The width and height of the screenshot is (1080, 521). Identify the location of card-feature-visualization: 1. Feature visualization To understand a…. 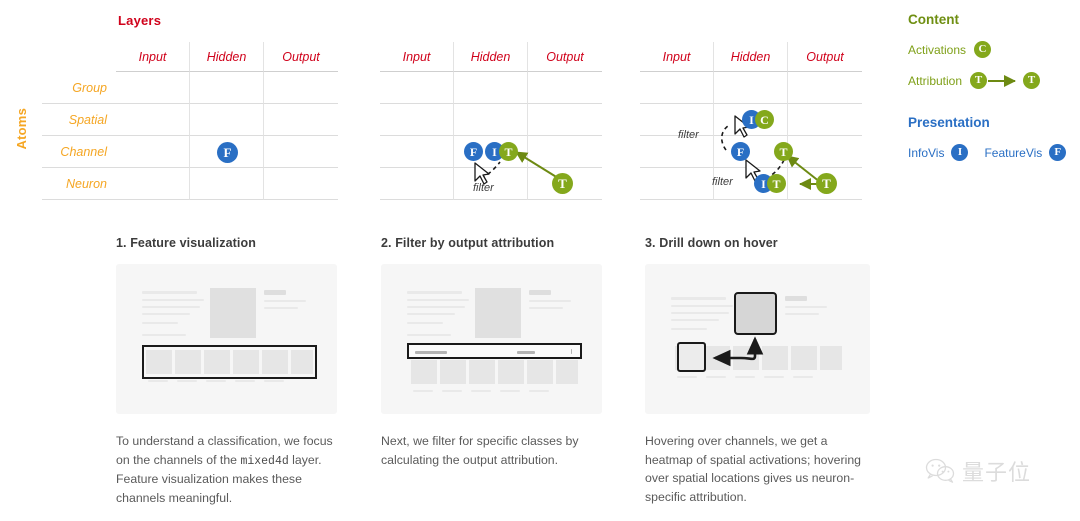
(228, 372).